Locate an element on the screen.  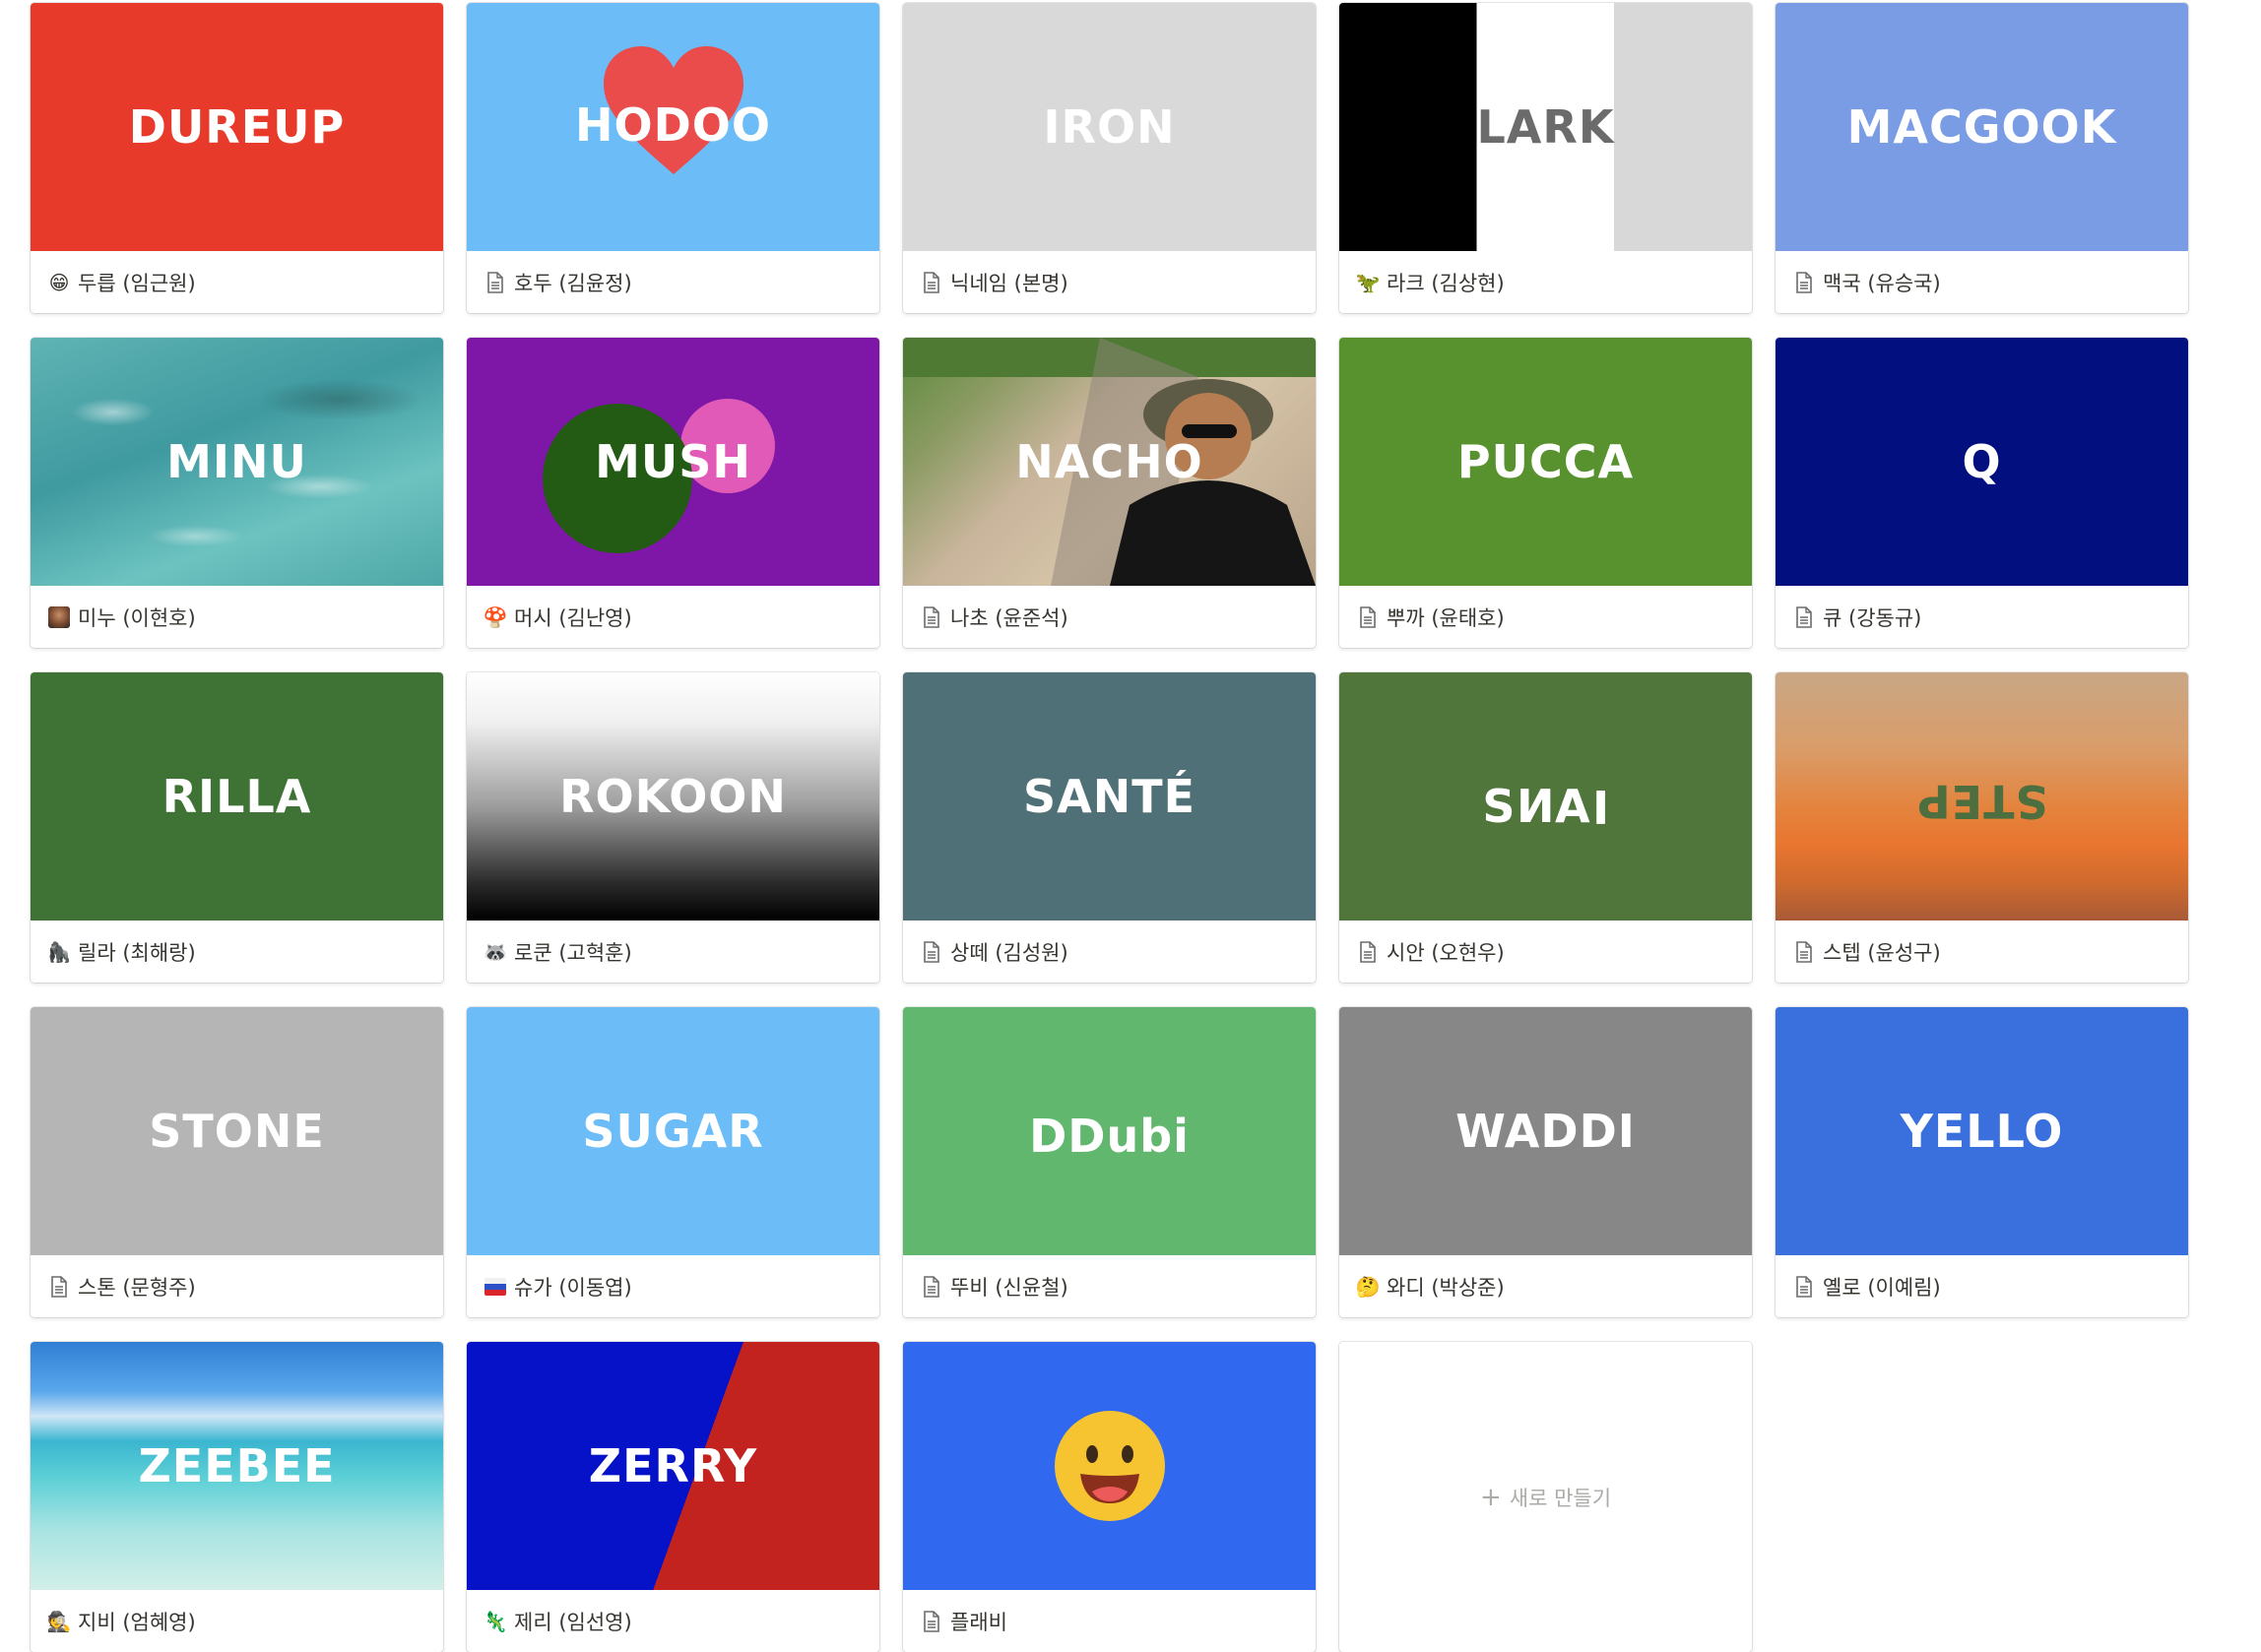
card-title: 뚜비 (신윤철) is located at coordinates (1009, 1287).